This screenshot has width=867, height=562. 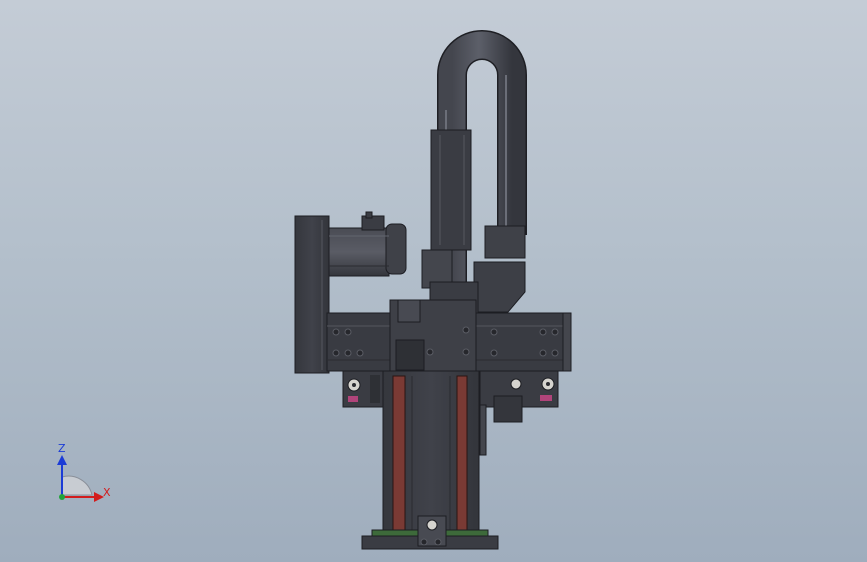 What do you see at coordinates (367, 244) in the screenshot?
I see `servo-motor` at bounding box center [367, 244].